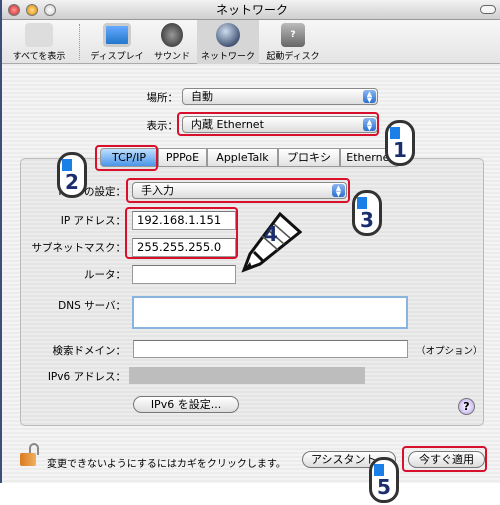 The image size is (500, 505). Describe the element at coordinates (466, 406) in the screenshot. I see `help-button: ?` at that location.